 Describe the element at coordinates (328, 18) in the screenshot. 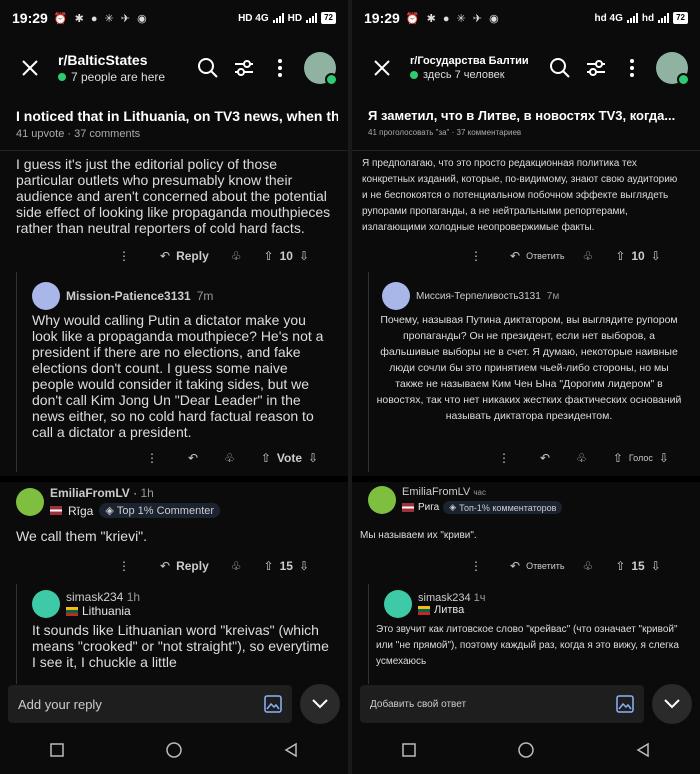

I see `battery-icon: 72` at that location.